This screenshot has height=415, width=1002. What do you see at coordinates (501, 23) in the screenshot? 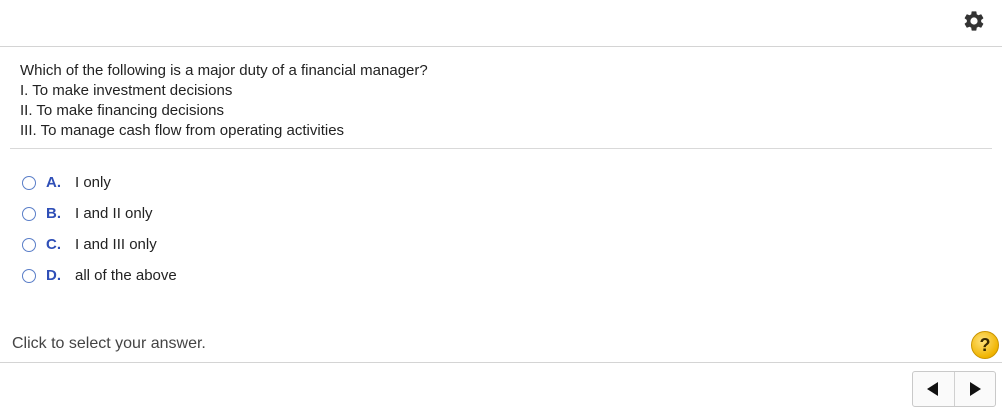
I see `top-toolbar` at bounding box center [501, 23].